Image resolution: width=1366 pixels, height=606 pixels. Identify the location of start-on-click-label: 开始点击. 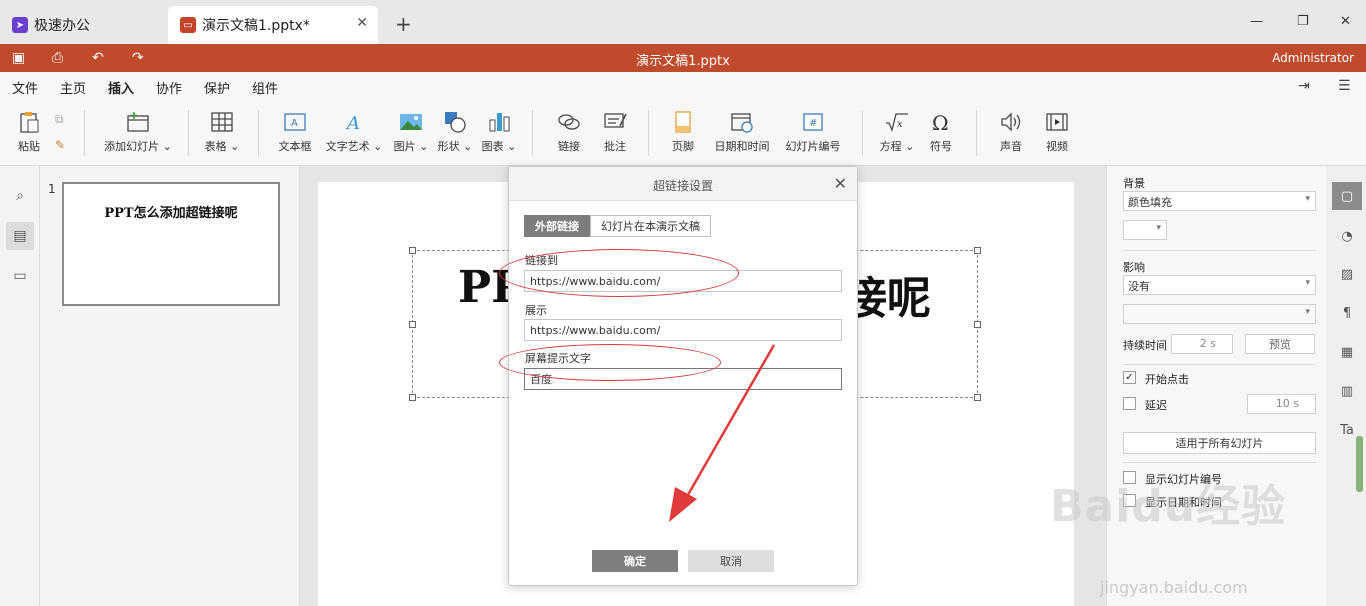
(1167, 379).